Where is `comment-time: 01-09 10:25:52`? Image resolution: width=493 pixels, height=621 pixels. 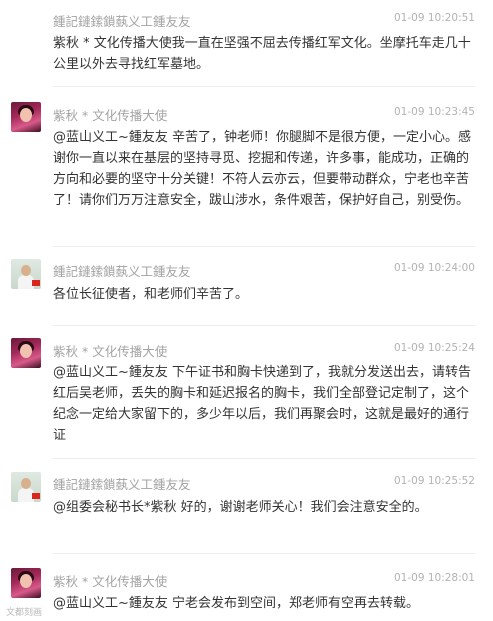 comment-time: 01-09 10:25:52 is located at coordinates (434, 481).